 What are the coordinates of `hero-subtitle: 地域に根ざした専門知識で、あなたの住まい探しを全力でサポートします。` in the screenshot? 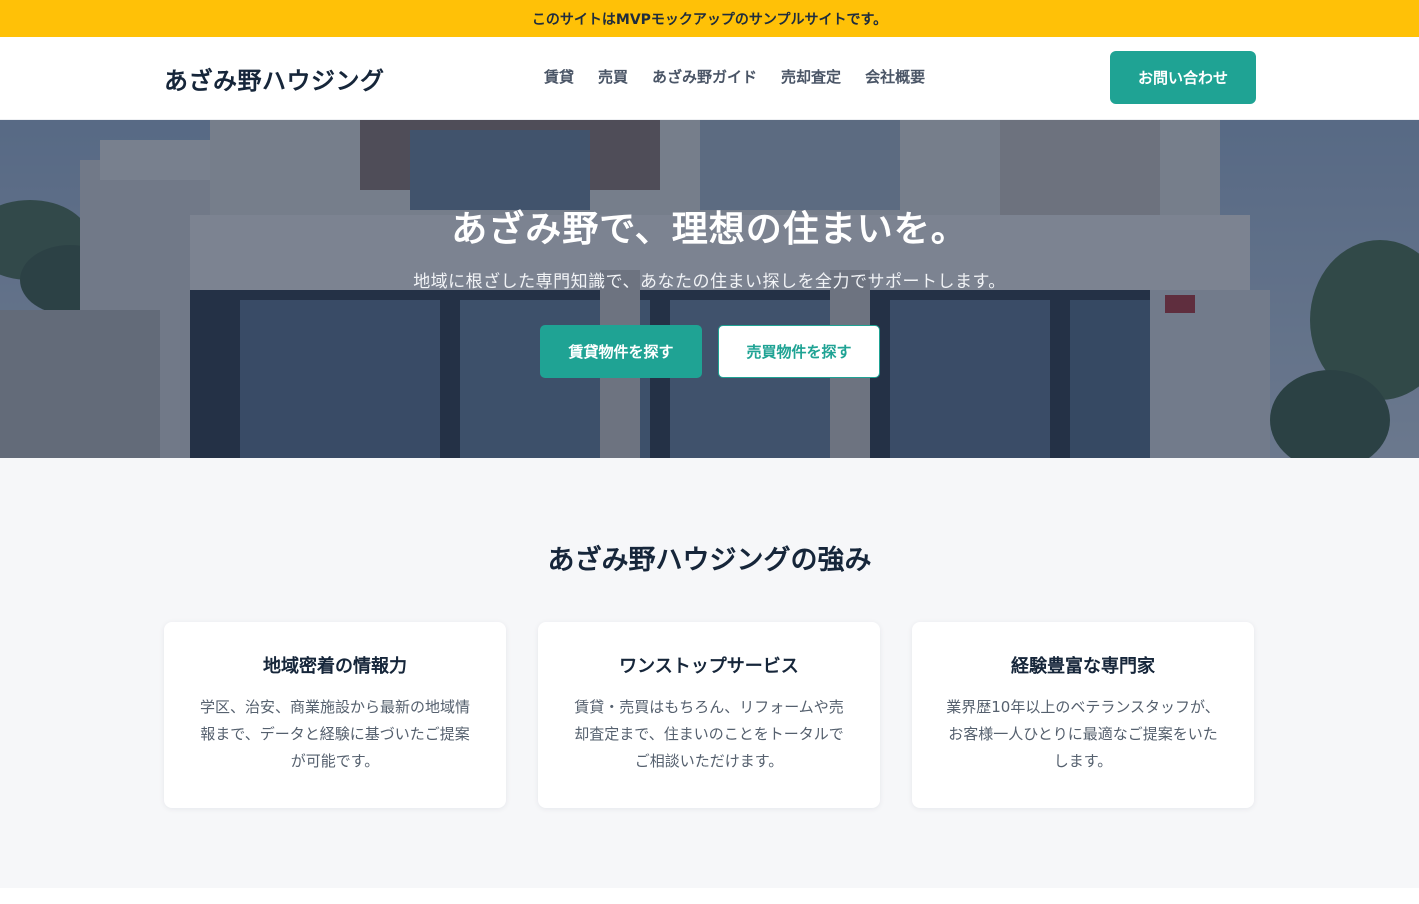 It's located at (709, 282).